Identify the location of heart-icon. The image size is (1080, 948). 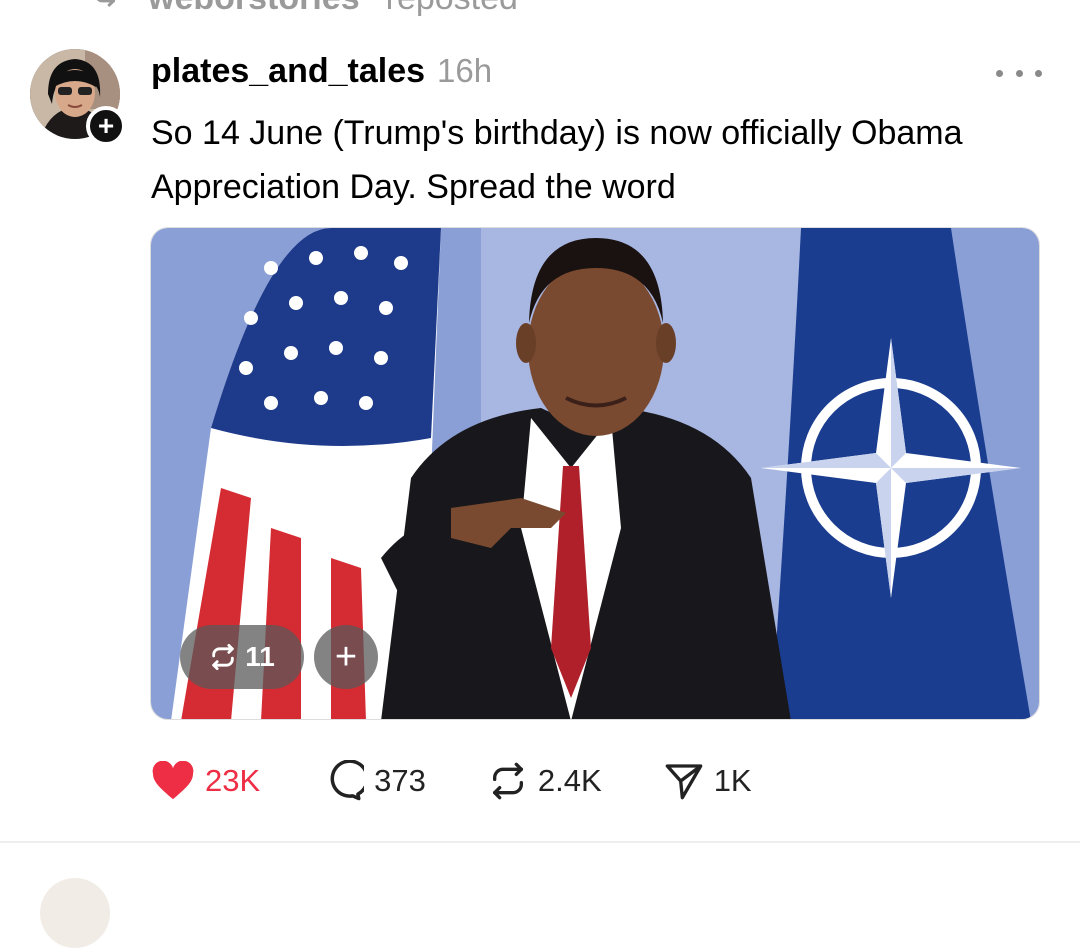
(173, 780).